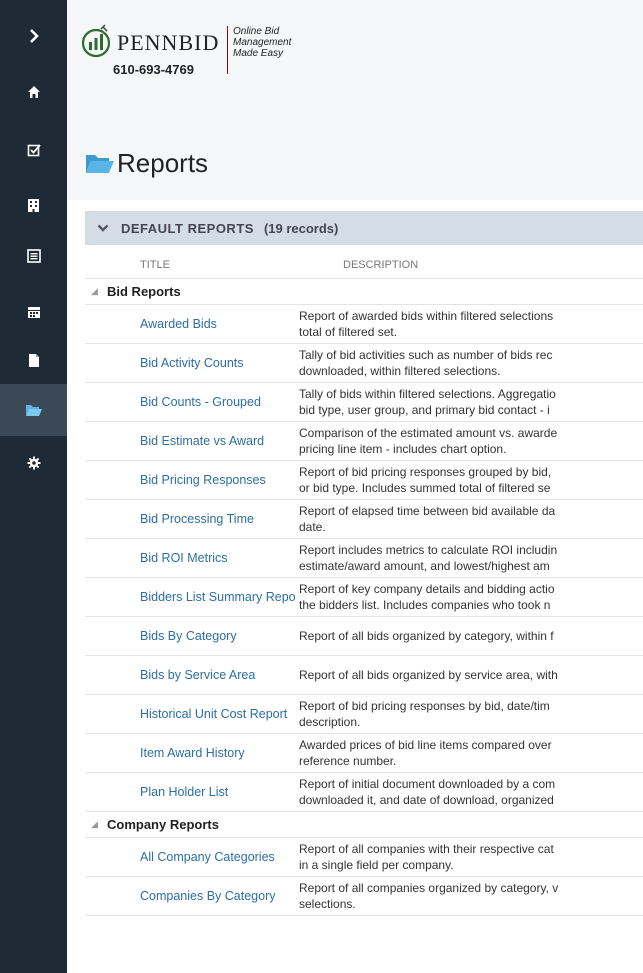 The width and height of the screenshot is (643, 973). What do you see at coordinates (190, 324) in the screenshot?
I see `report-title-link: Awarded Bids` at bounding box center [190, 324].